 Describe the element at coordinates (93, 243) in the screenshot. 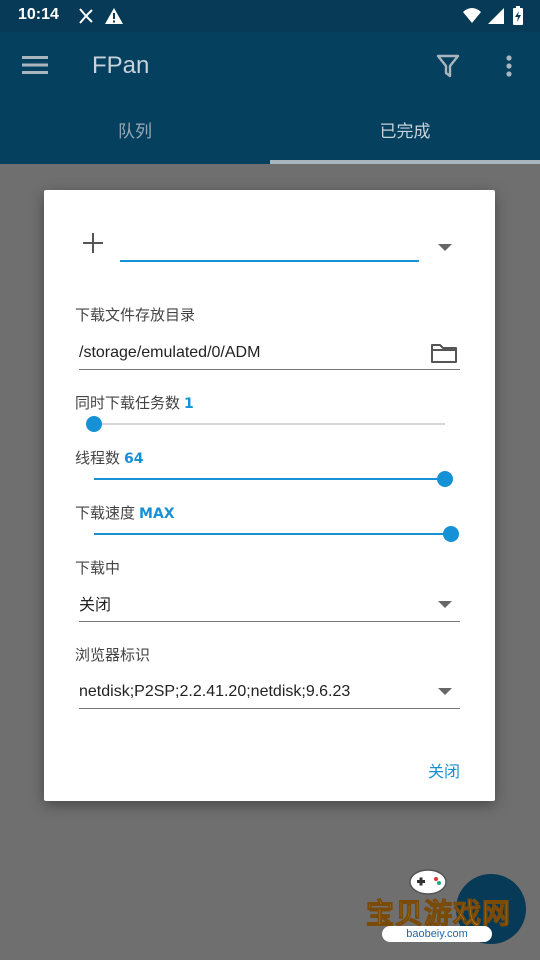

I see `add-icon` at that location.